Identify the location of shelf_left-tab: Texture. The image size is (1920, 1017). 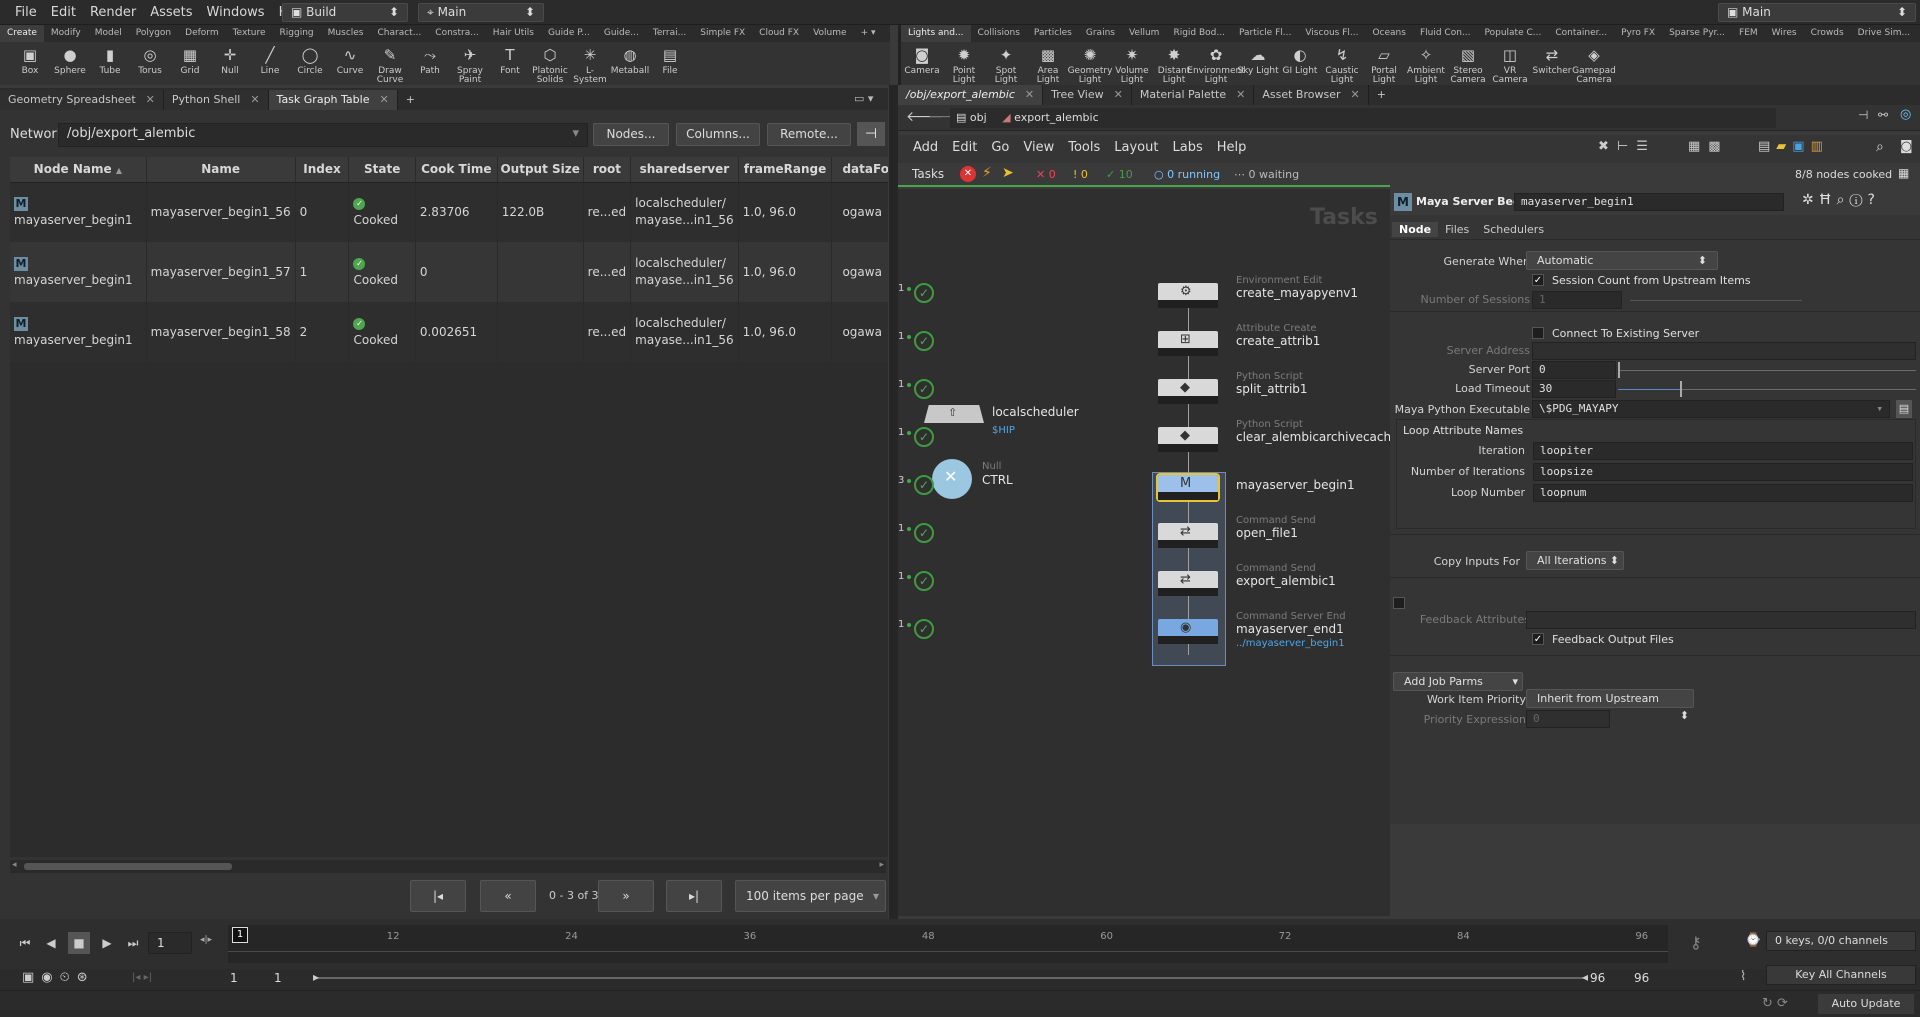
(249, 33).